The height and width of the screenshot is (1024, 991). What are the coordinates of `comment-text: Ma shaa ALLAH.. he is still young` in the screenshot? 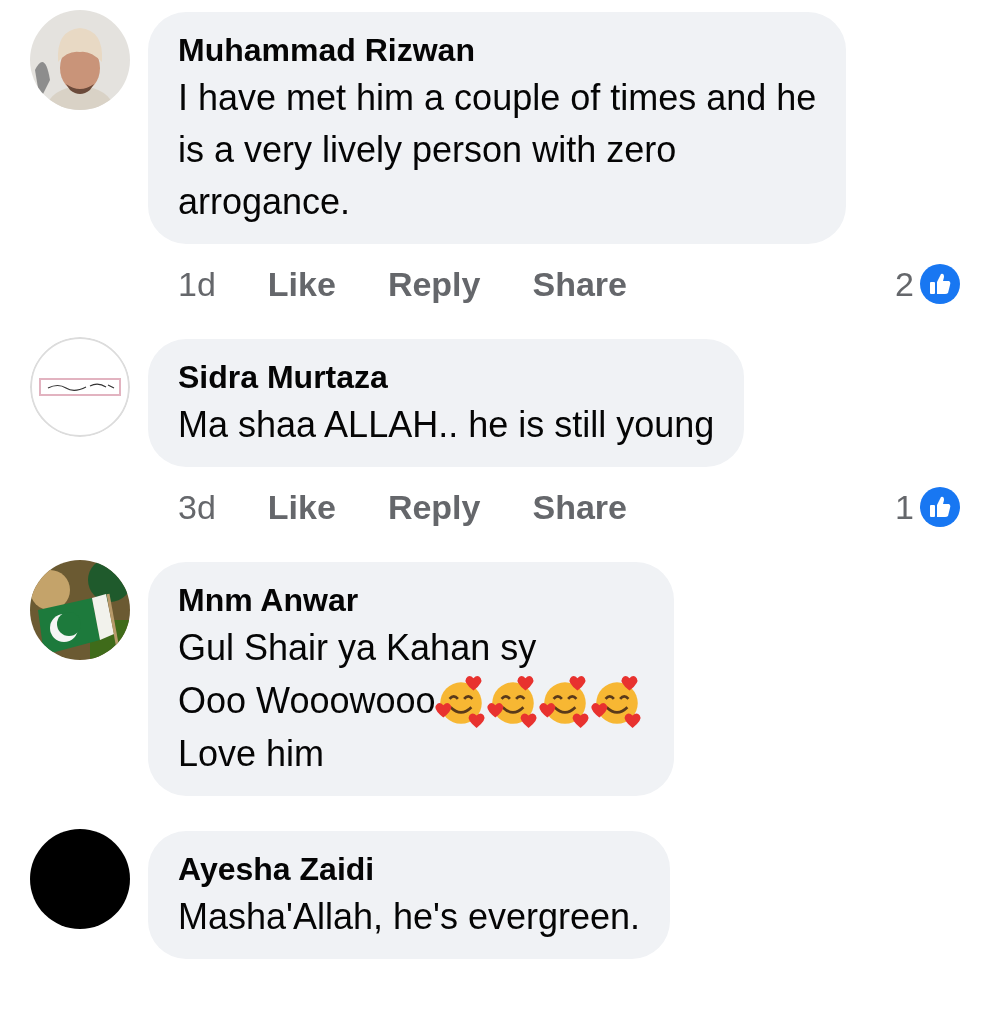 It's located at (446, 425).